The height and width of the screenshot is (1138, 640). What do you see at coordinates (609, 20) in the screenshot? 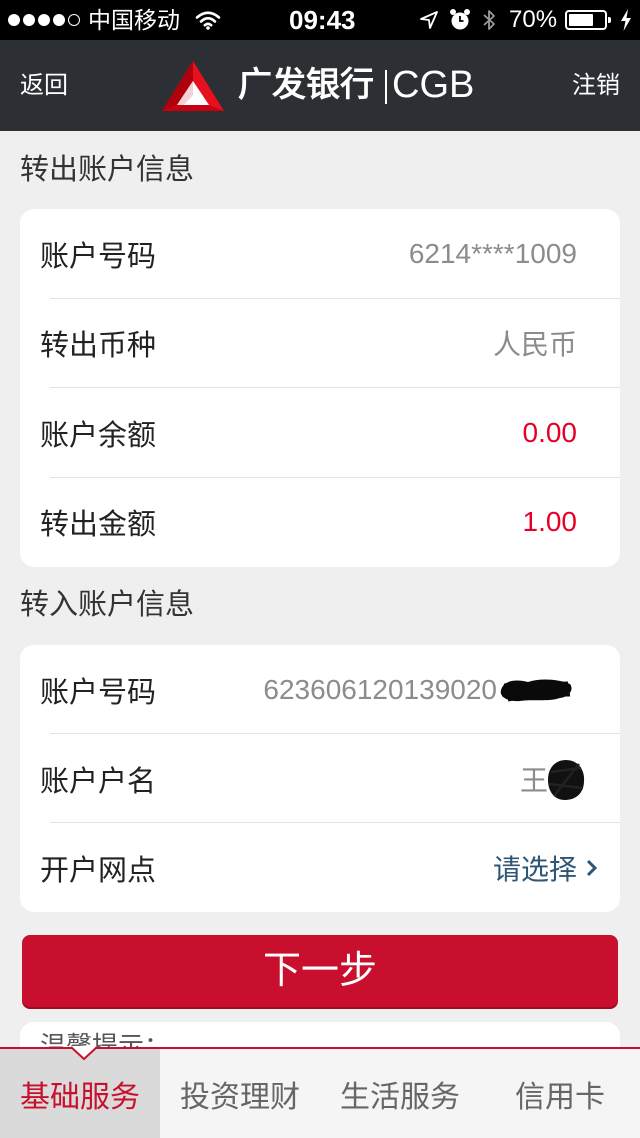
I see `battery-nub` at bounding box center [609, 20].